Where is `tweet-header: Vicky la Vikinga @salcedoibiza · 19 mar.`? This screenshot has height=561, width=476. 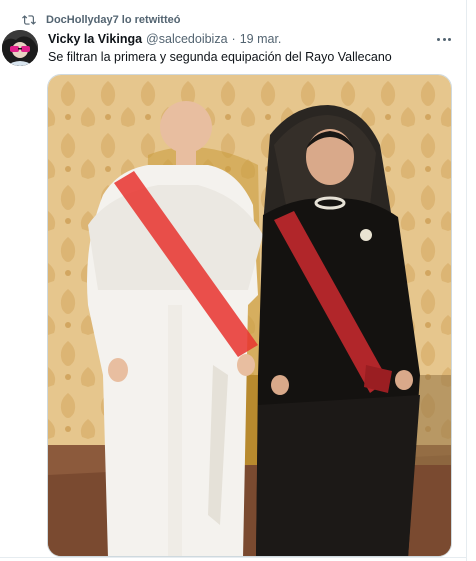 tweet-header: Vicky la Vikinga @salcedoibiza · 19 mar. is located at coordinates (164, 39).